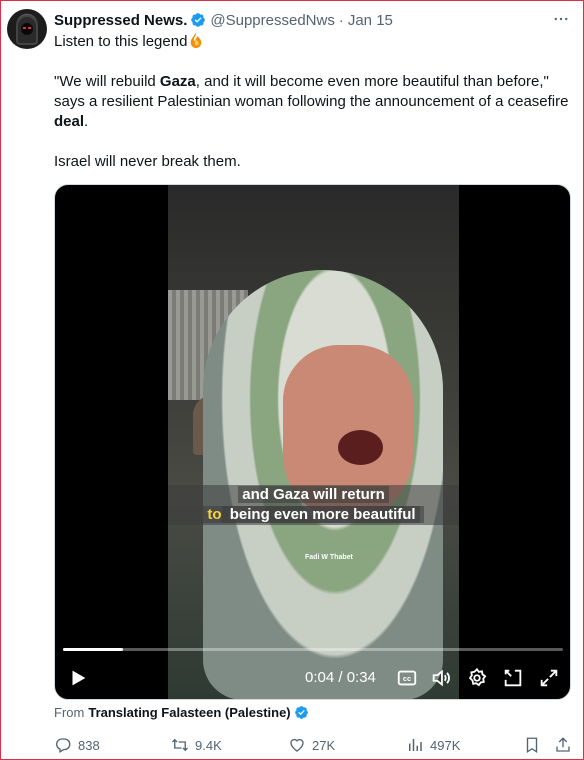  Describe the element at coordinates (549, 678) in the screenshot. I see `fullscreen-icon` at that location.